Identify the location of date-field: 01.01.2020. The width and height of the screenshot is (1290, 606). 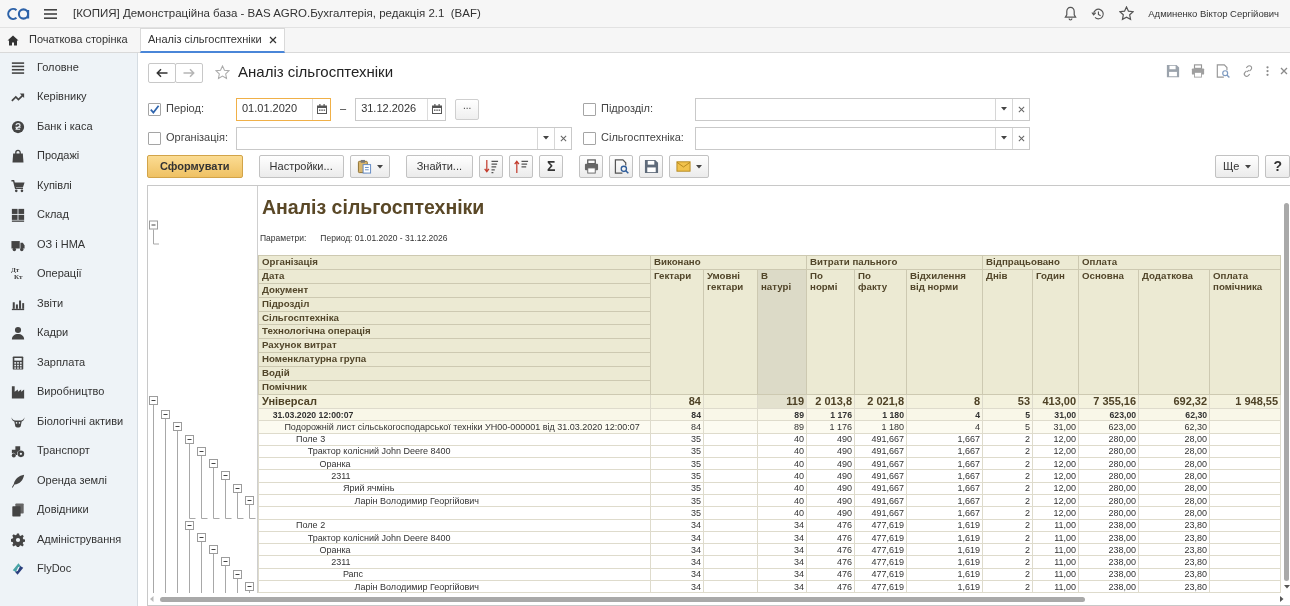
(283, 109).